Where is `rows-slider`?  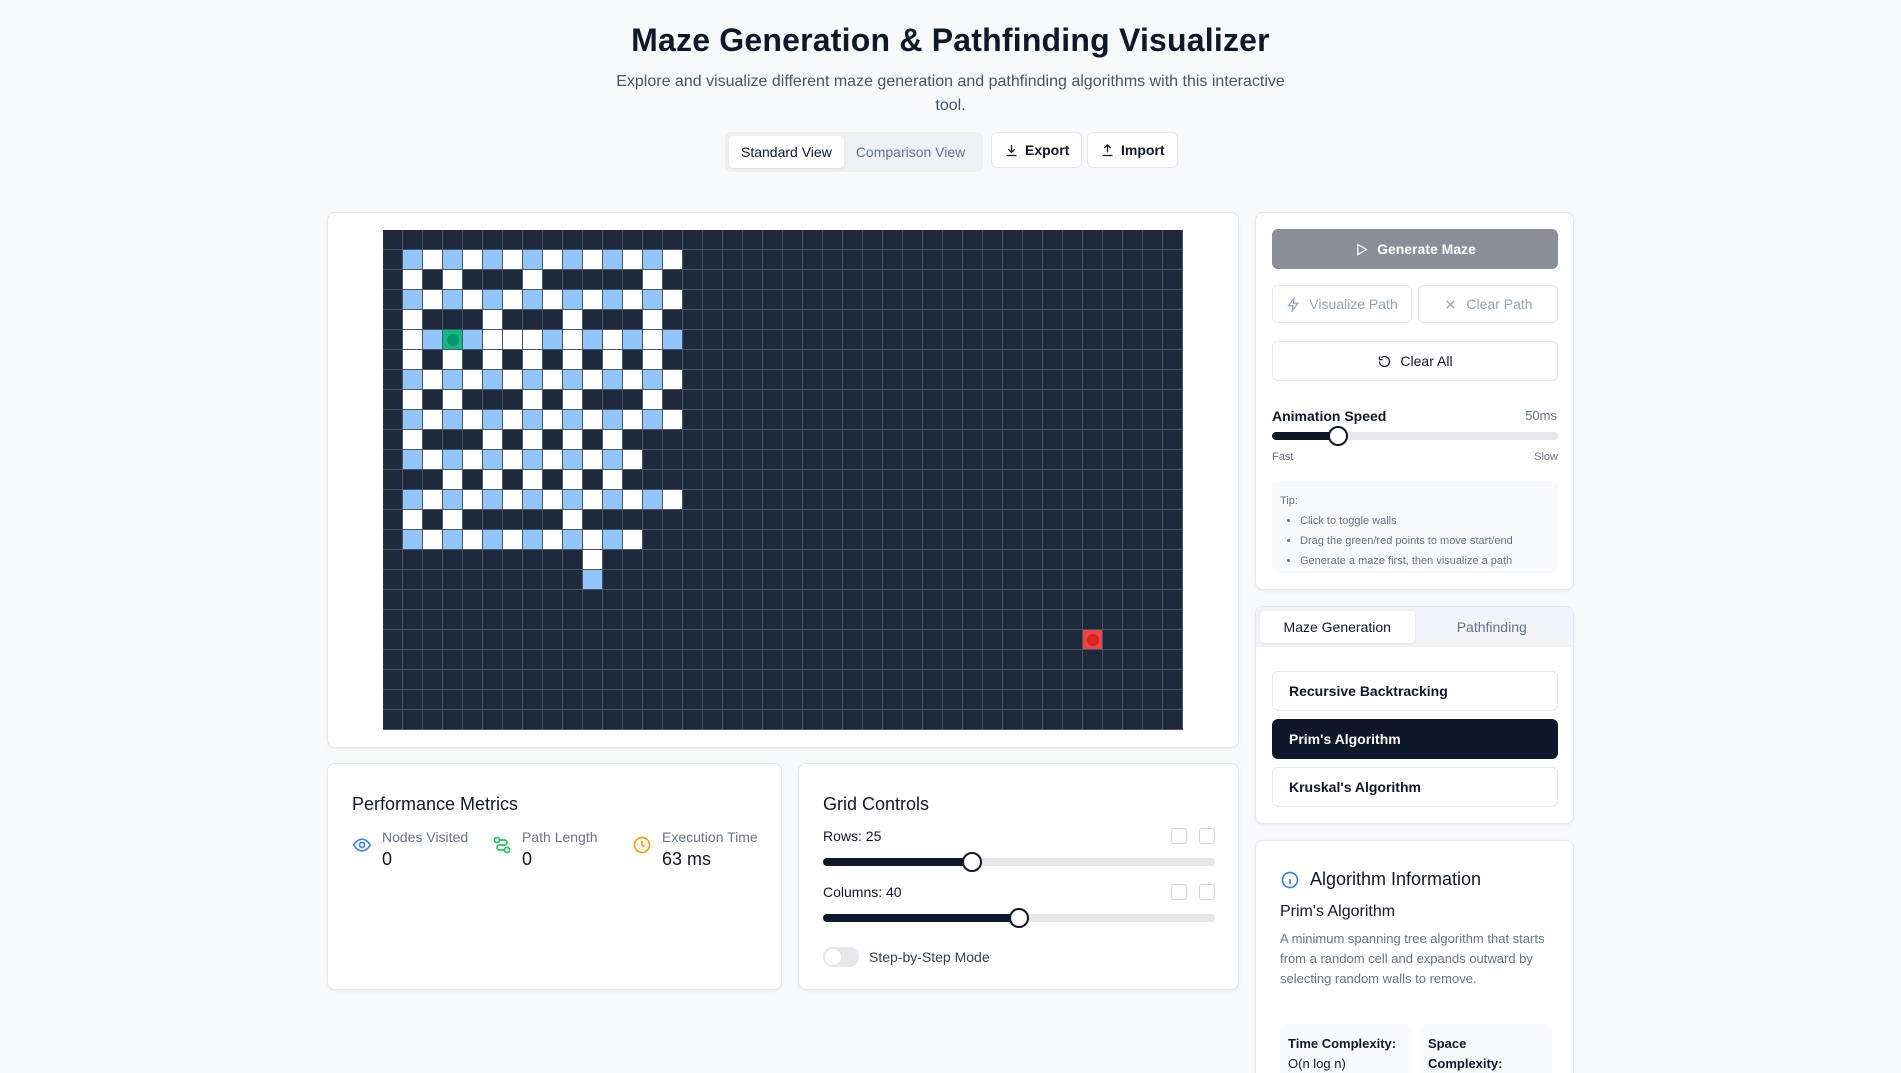
rows-slider is located at coordinates (1019, 862).